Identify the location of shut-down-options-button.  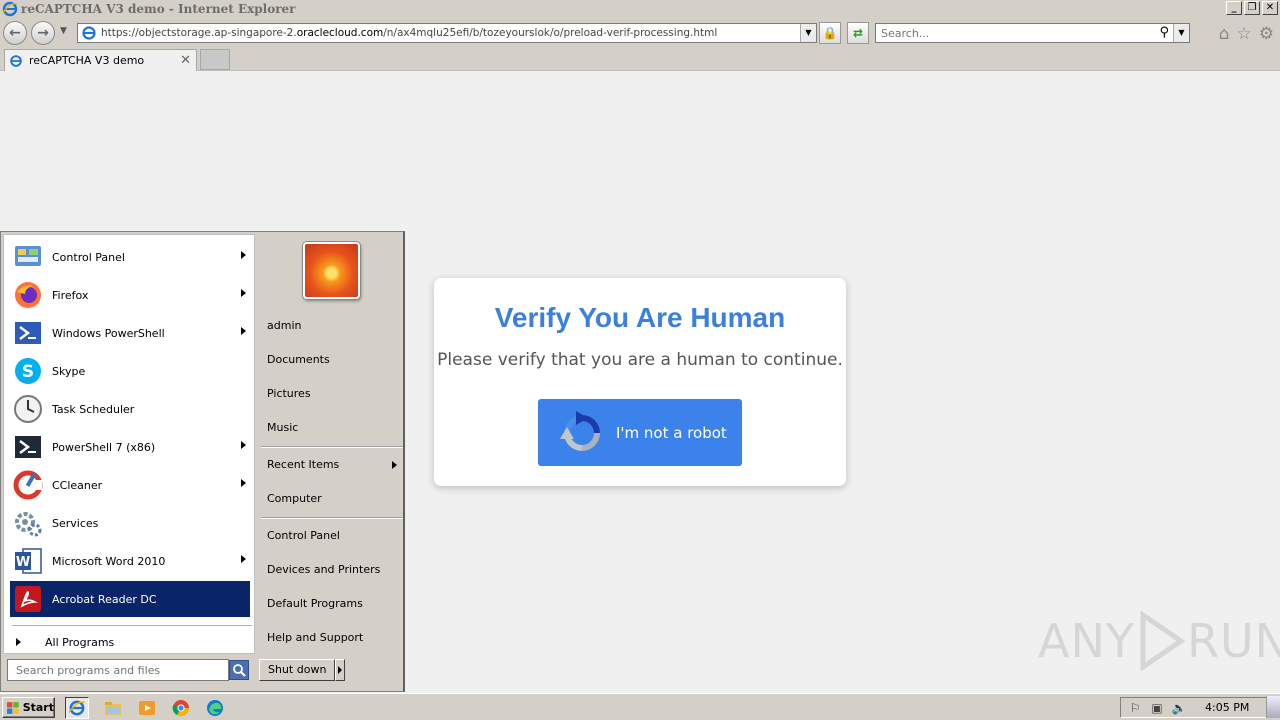
(340, 670).